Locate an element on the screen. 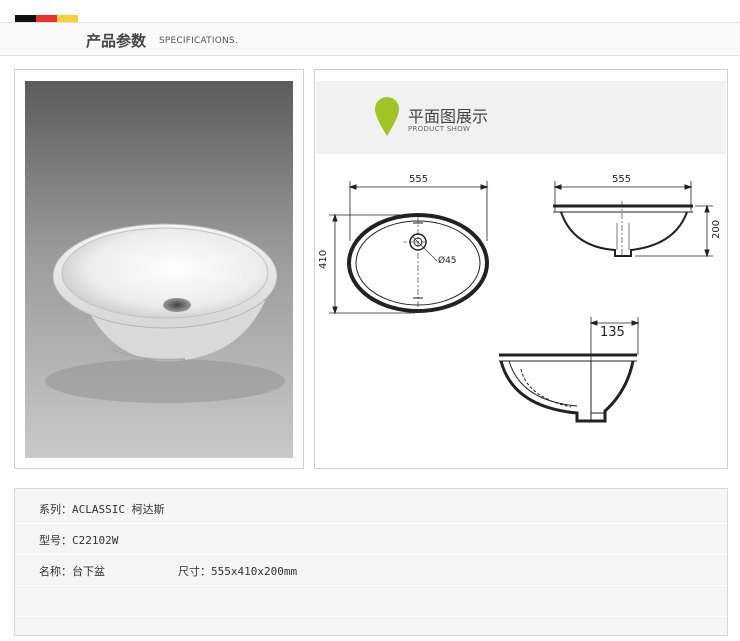 The image size is (740, 641). product-show-header: 平面图展示 PRODUCT SHOW is located at coordinates (521, 117).